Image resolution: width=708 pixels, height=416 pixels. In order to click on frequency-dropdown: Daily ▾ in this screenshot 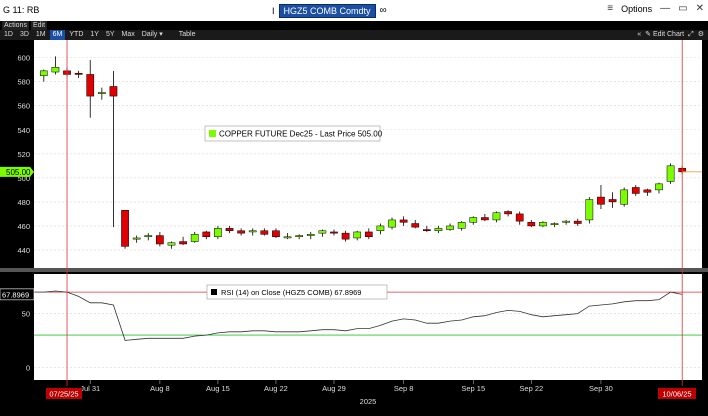, I will do `click(152, 35)`.